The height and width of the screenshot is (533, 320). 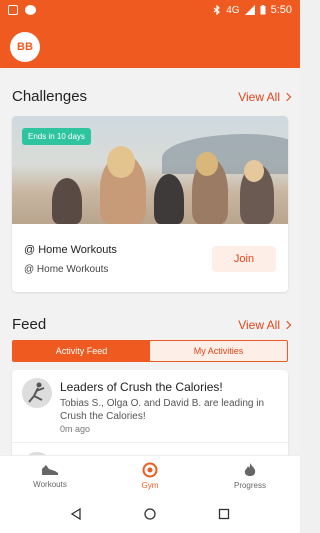 I want to click on divider, so click(x=150, y=442).